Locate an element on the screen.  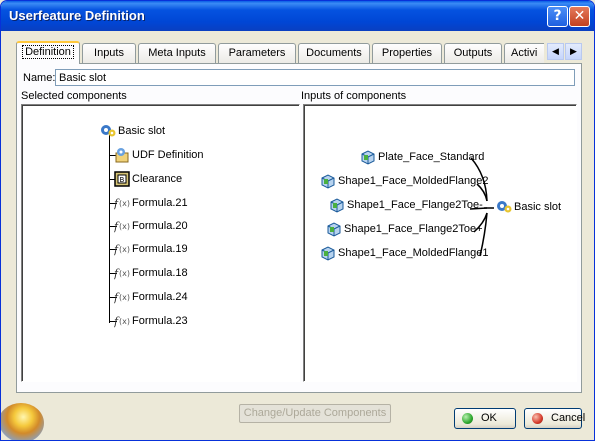
change-update-components-button: Change/Update Components is located at coordinates (315, 413).